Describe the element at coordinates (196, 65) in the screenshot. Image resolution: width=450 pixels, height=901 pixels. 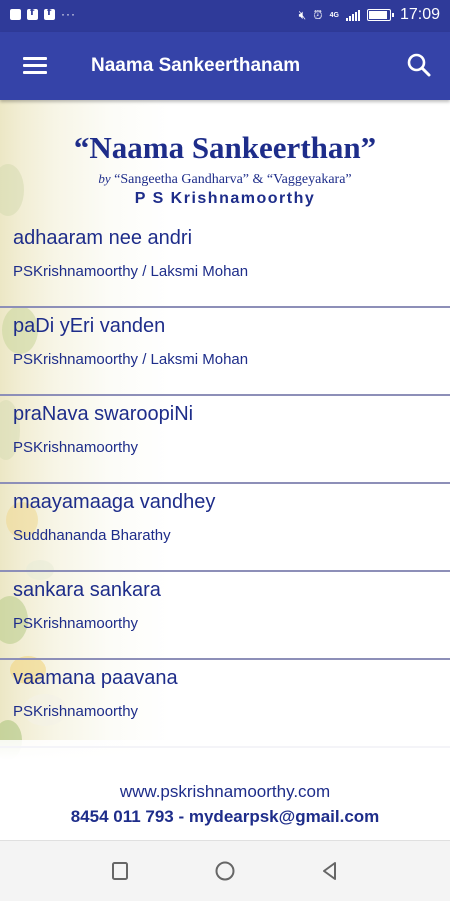
I see `app-title: Naama Sankeerthanam` at that location.